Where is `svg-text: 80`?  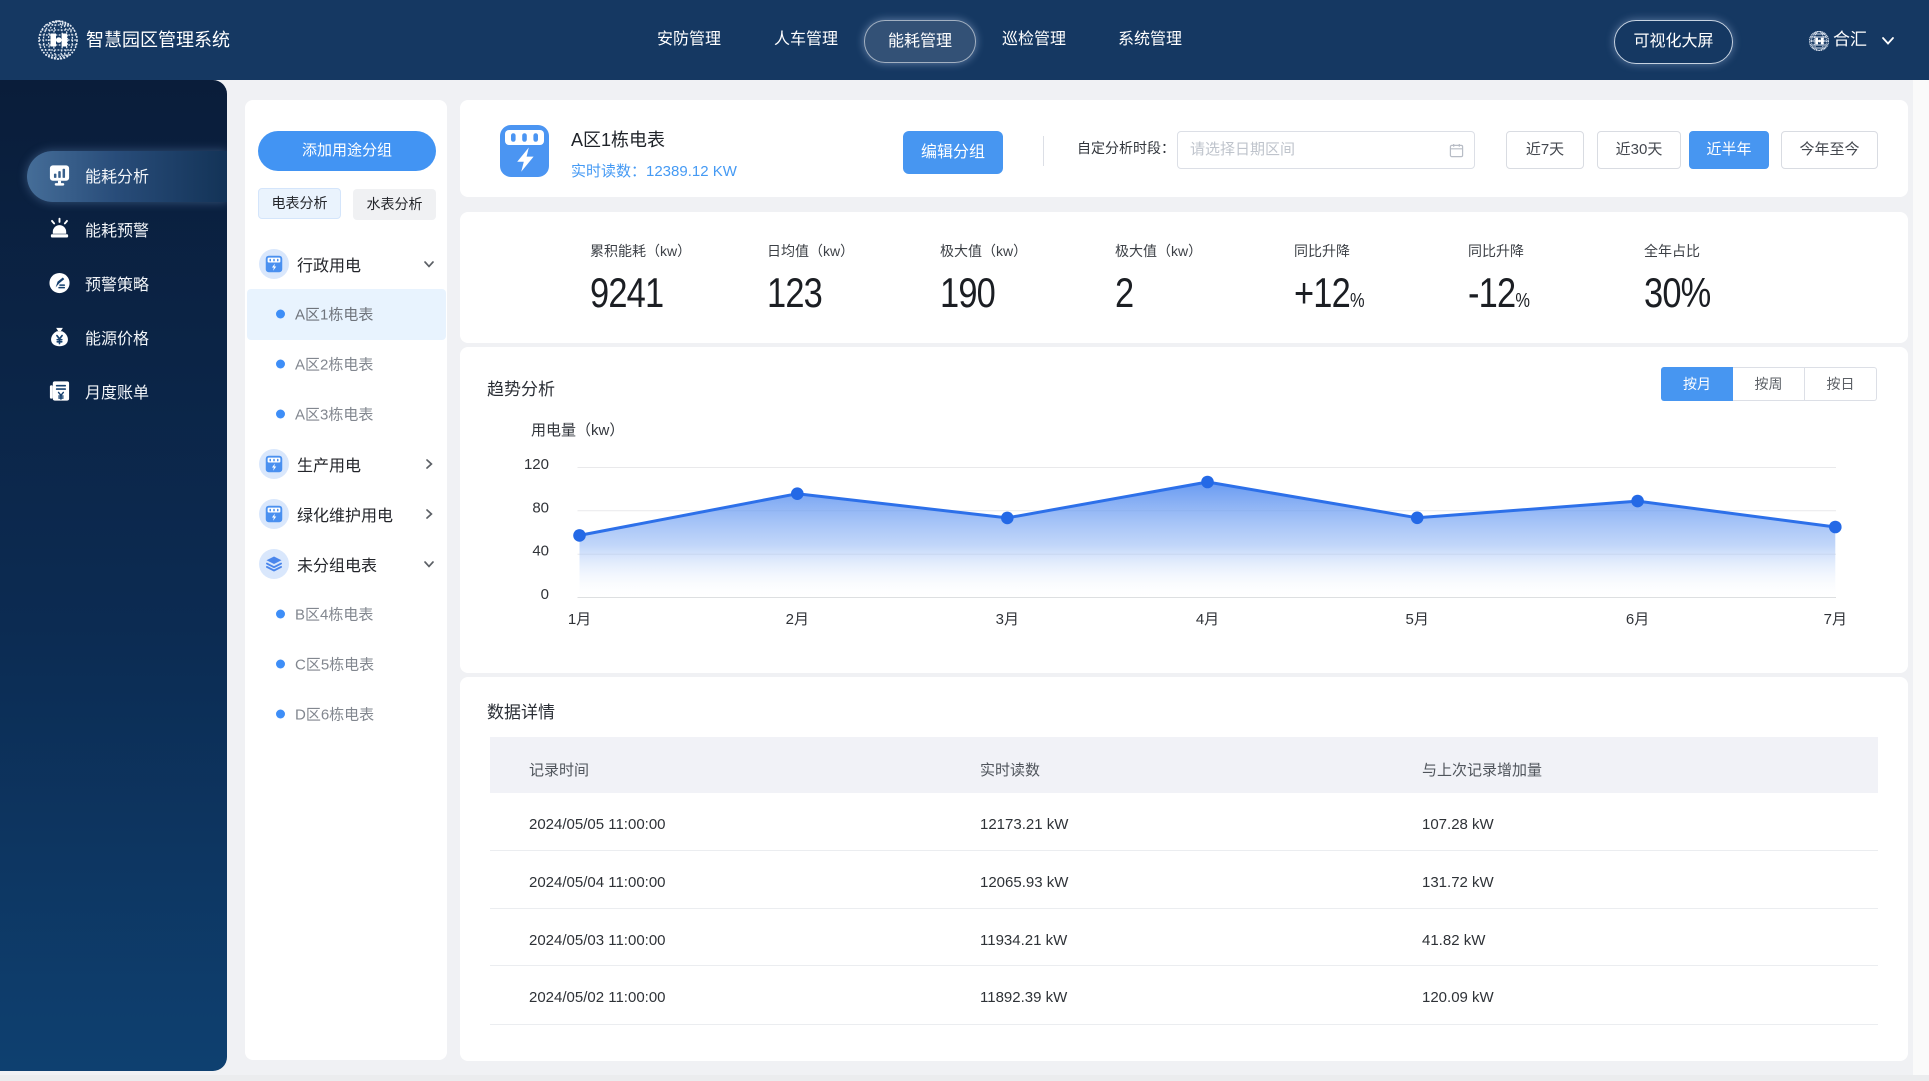
svg-text: 80 is located at coordinates (540, 507).